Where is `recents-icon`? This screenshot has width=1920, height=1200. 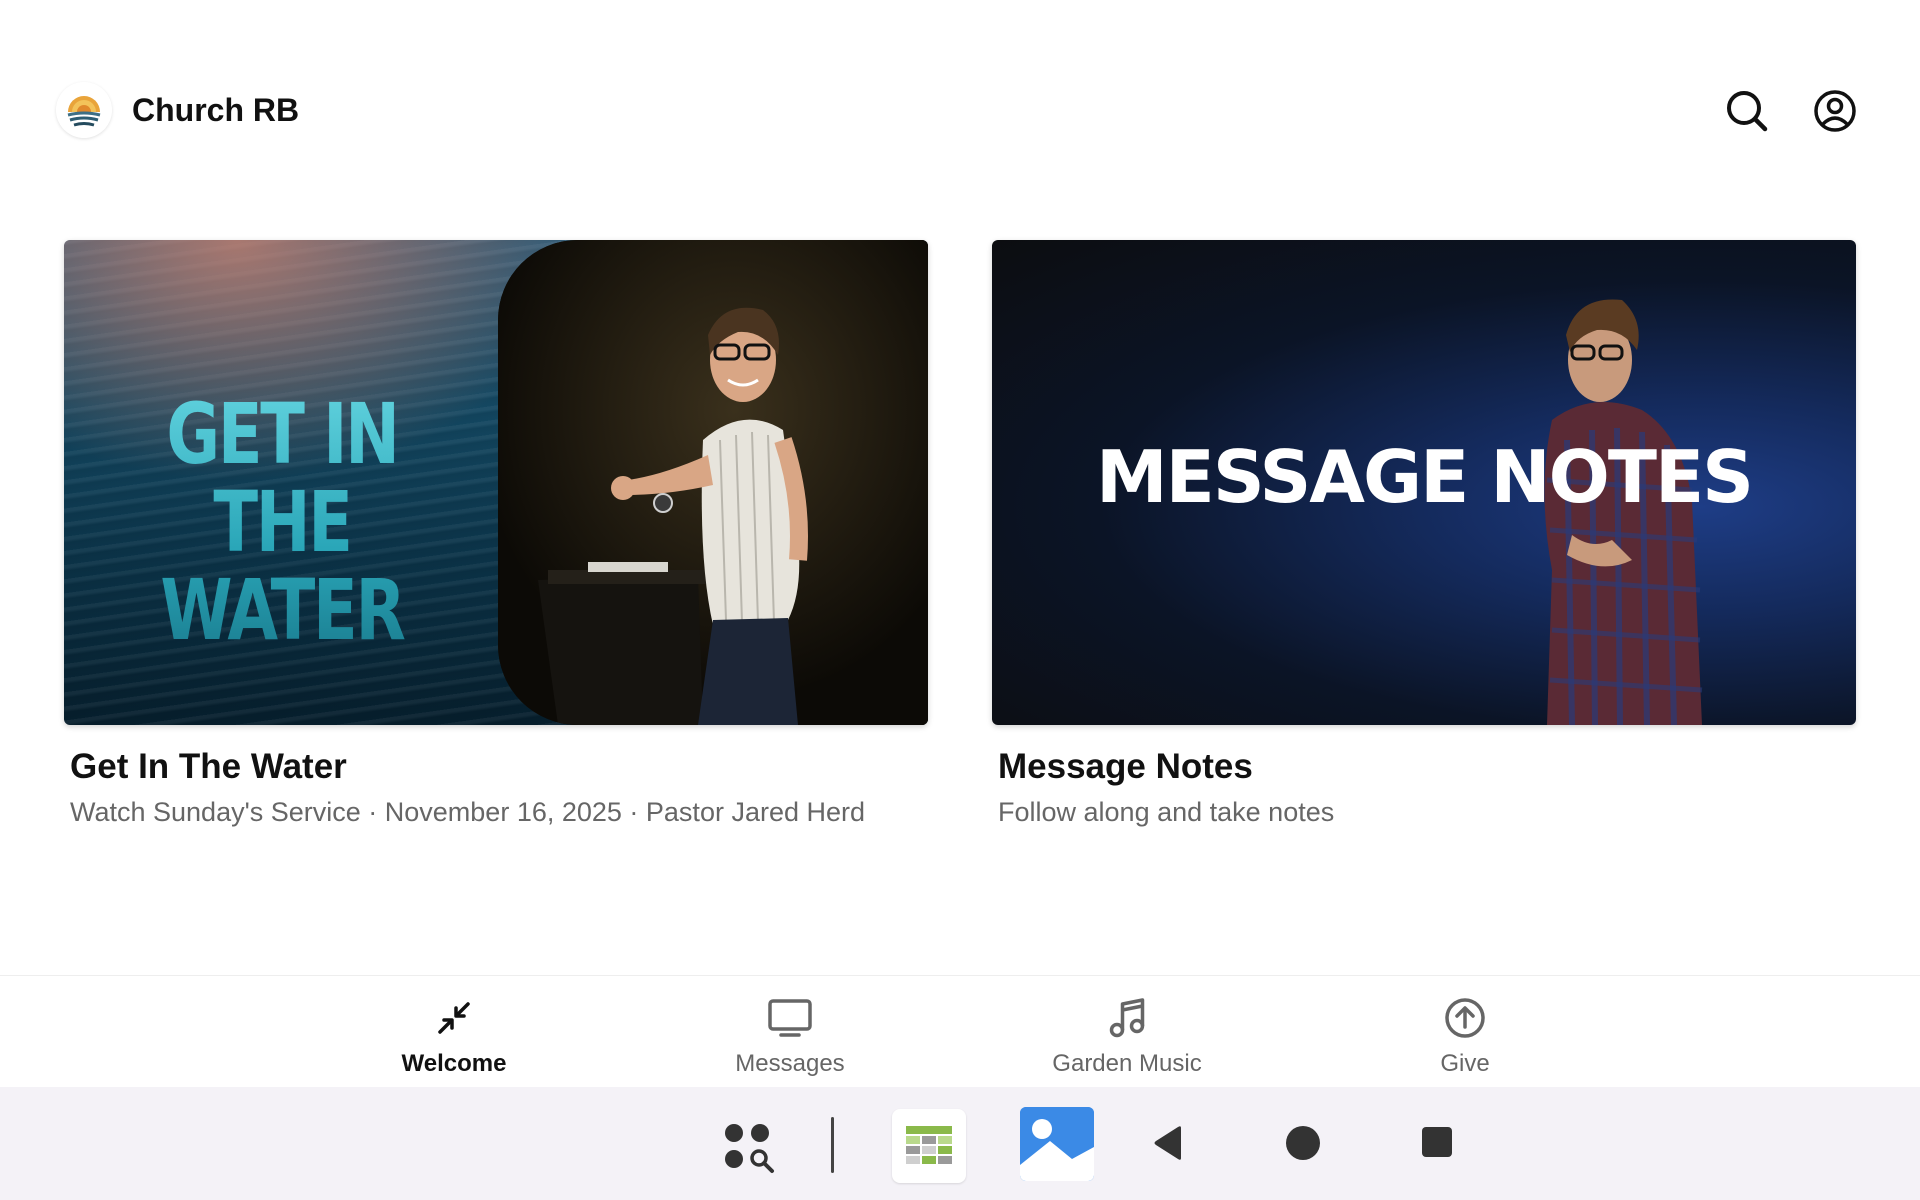 recents-icon is located at coordinates (1437, 1142).